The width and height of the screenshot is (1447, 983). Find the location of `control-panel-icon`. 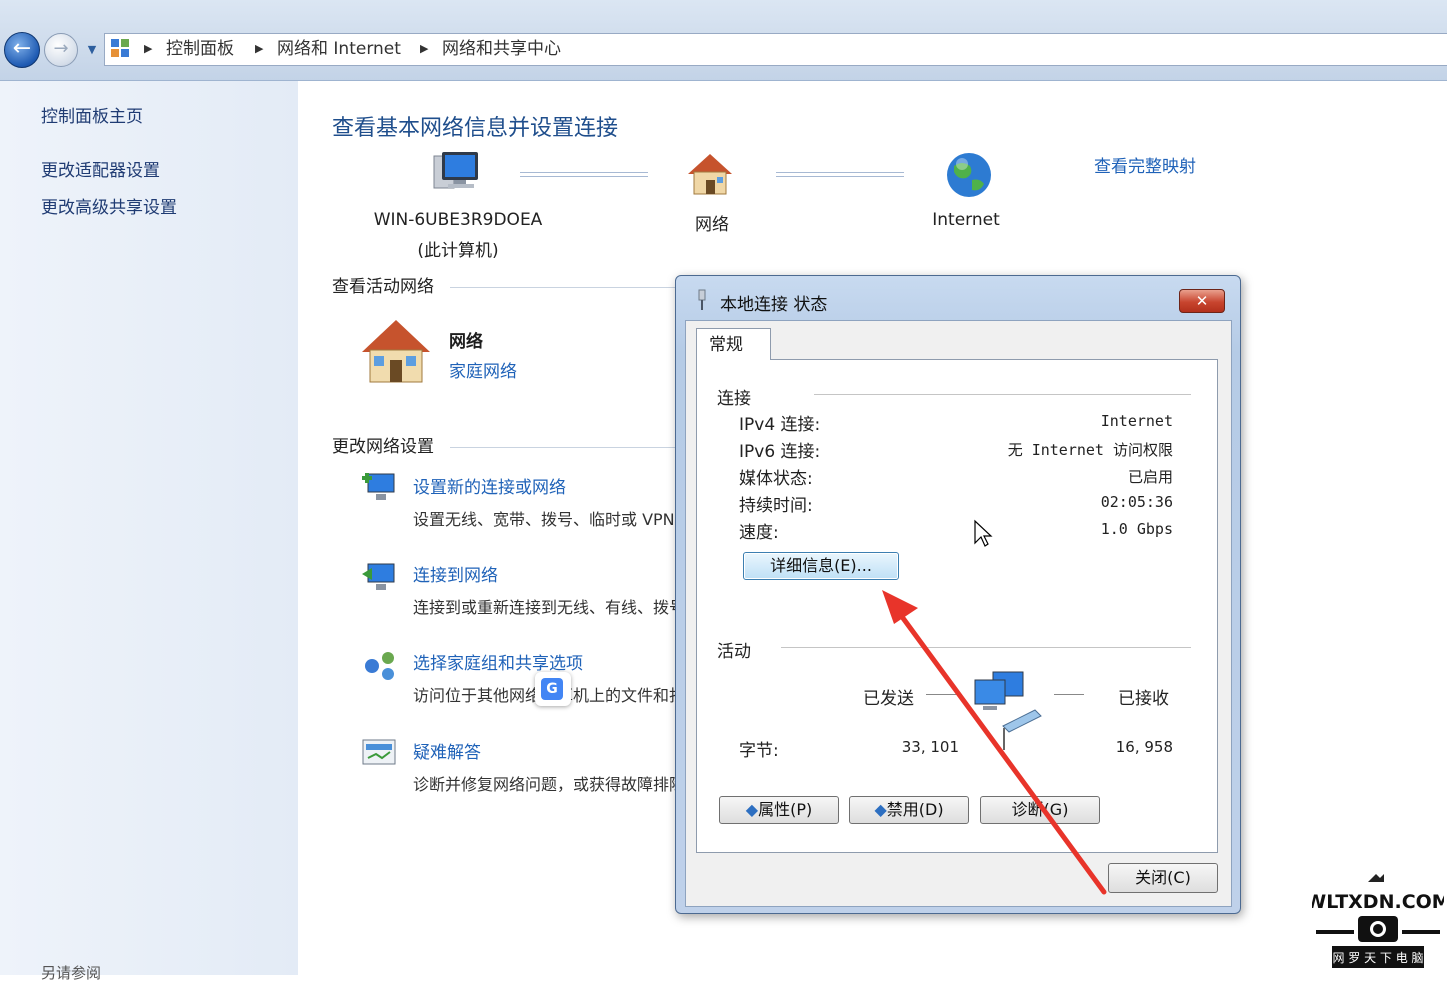

control-panel-icon is located at coordinates (120, 48).